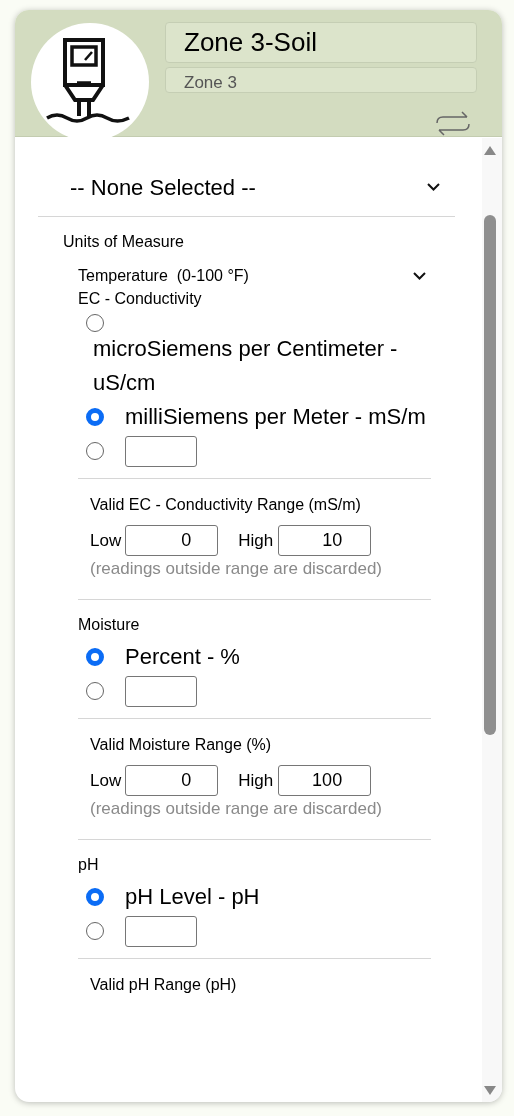 This screenshot has height=1116, width=514. Describe the element at coordinates (254, 187) in the screenshot. I see `zone-dropdown: -- None Selected --` at that location.